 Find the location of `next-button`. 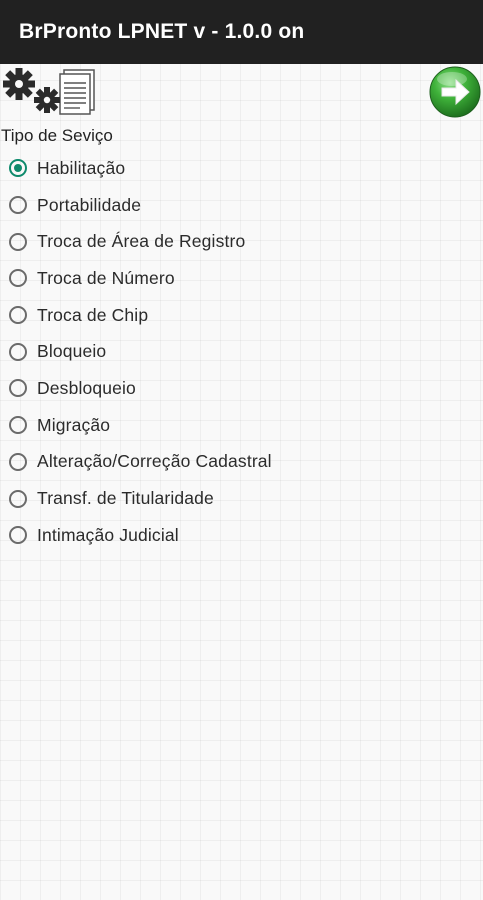

next-button is located at coordinates (455, 92).